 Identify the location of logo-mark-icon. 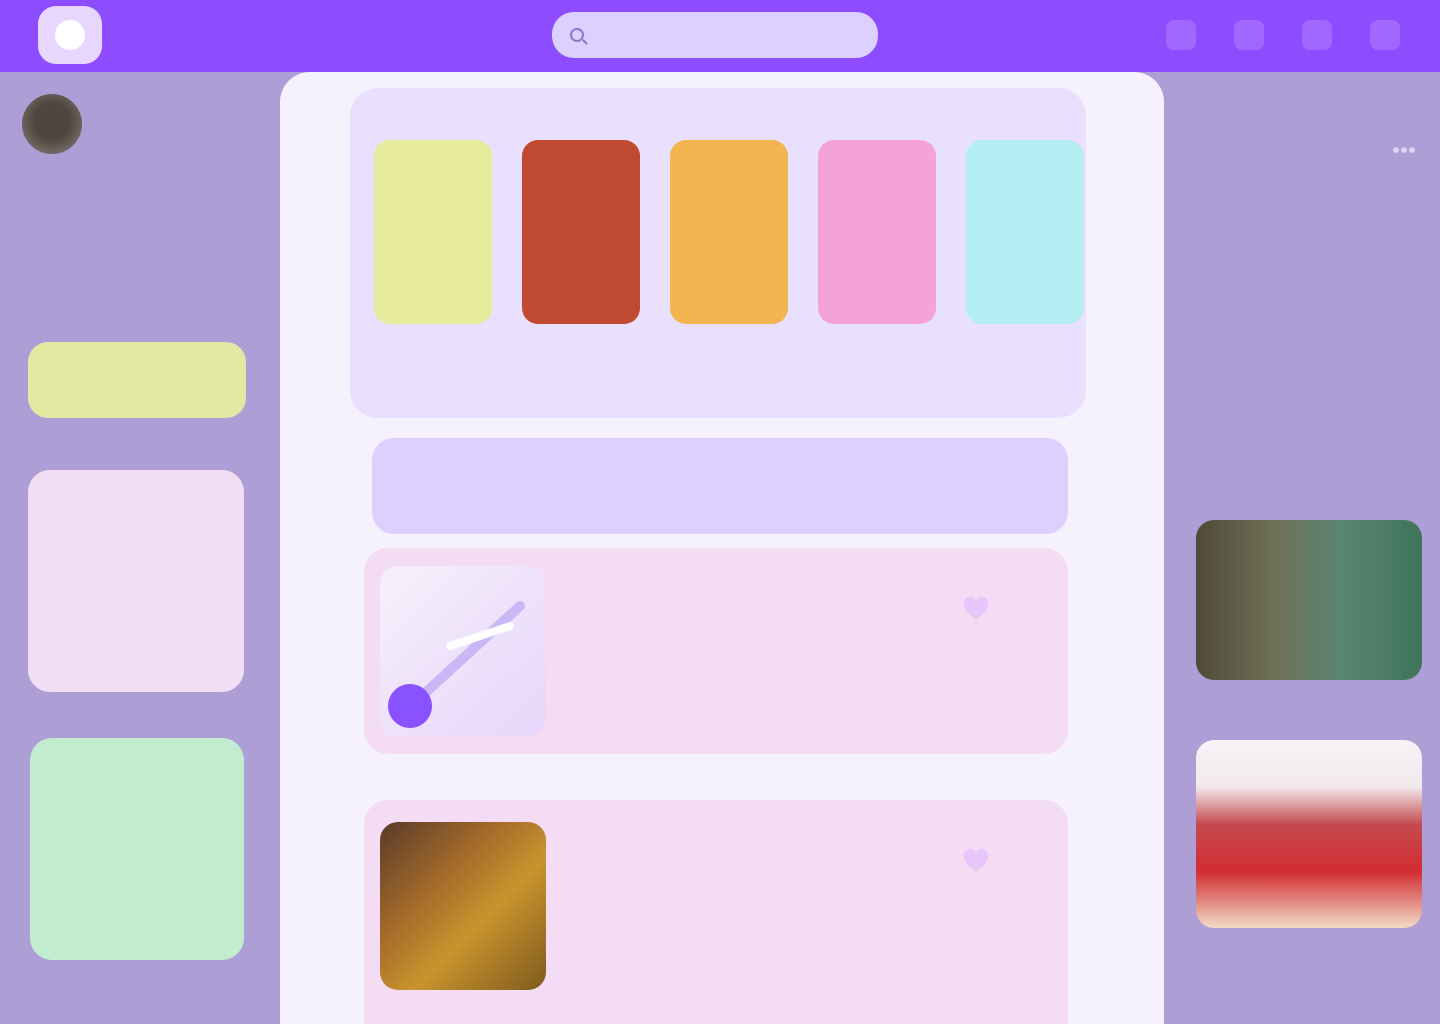
(70, 35).